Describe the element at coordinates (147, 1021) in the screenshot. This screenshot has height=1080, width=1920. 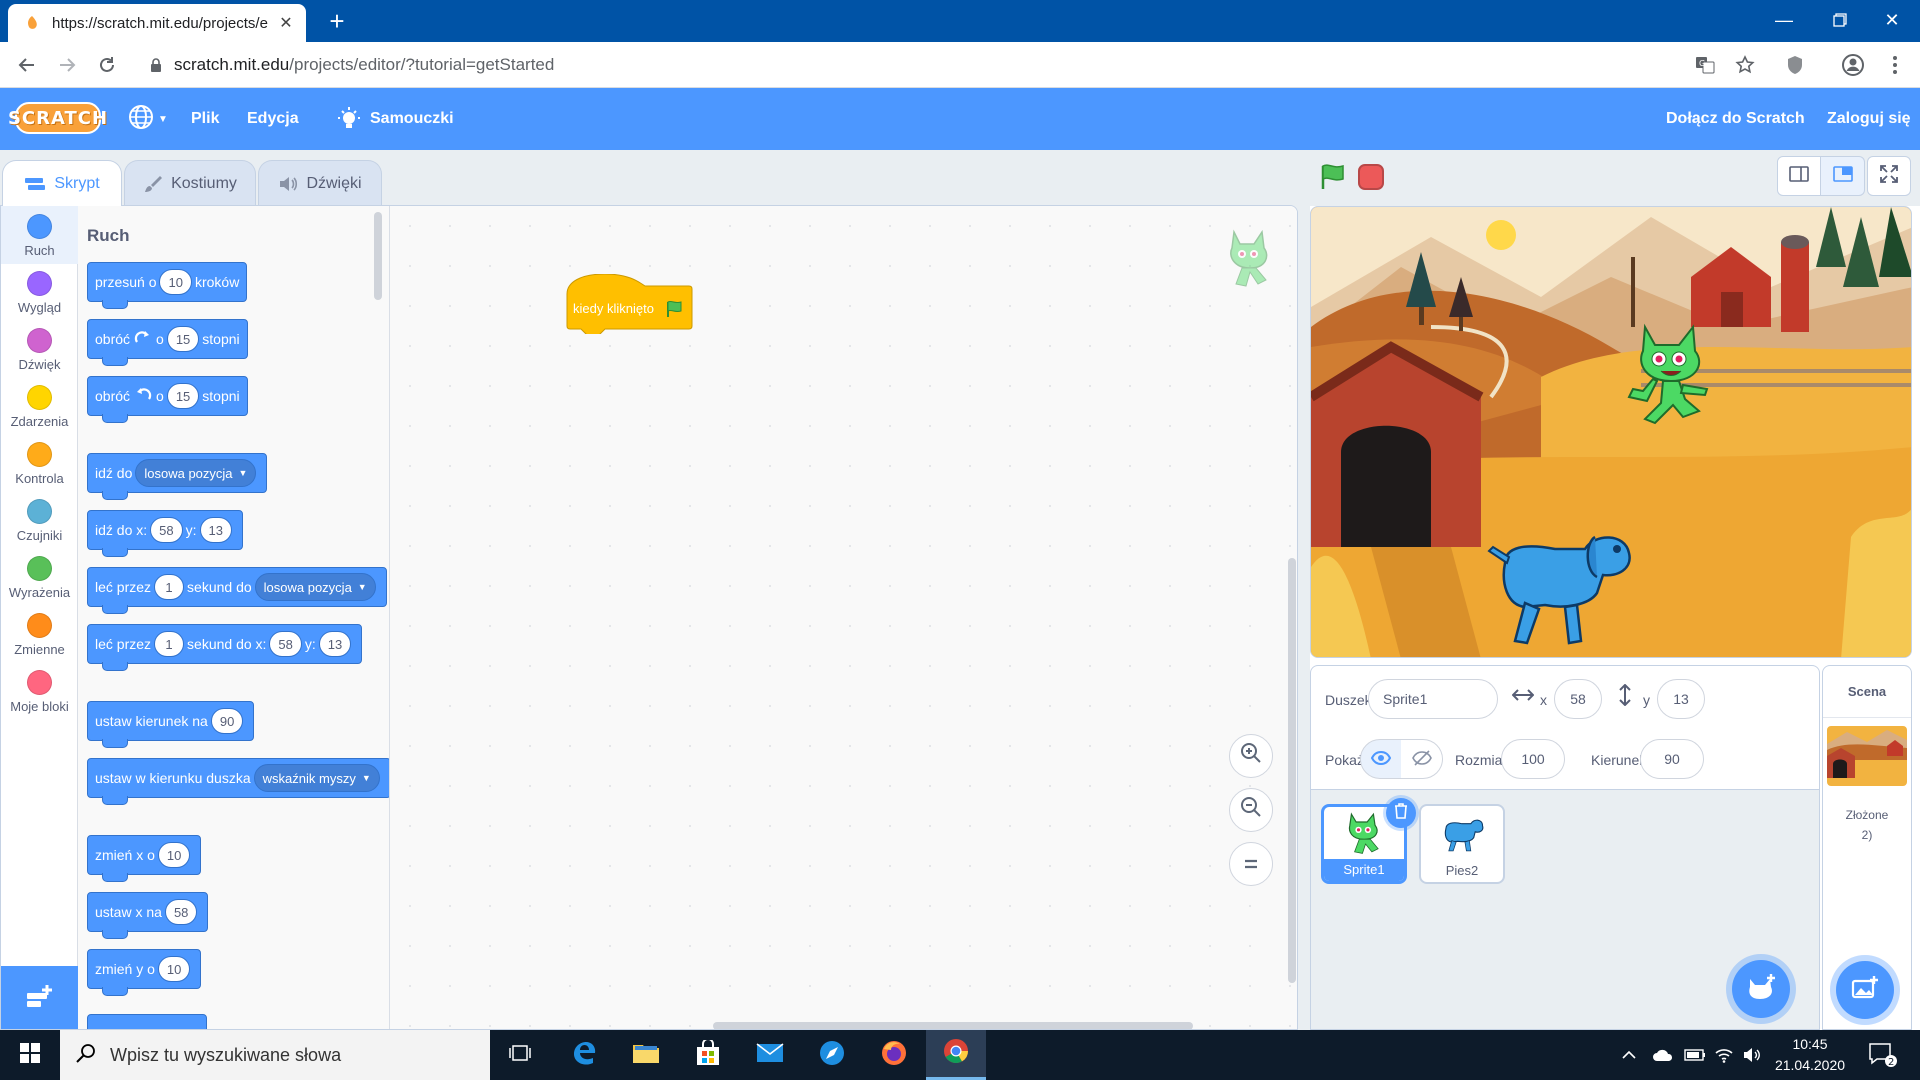
I see `block-partial` at that location.